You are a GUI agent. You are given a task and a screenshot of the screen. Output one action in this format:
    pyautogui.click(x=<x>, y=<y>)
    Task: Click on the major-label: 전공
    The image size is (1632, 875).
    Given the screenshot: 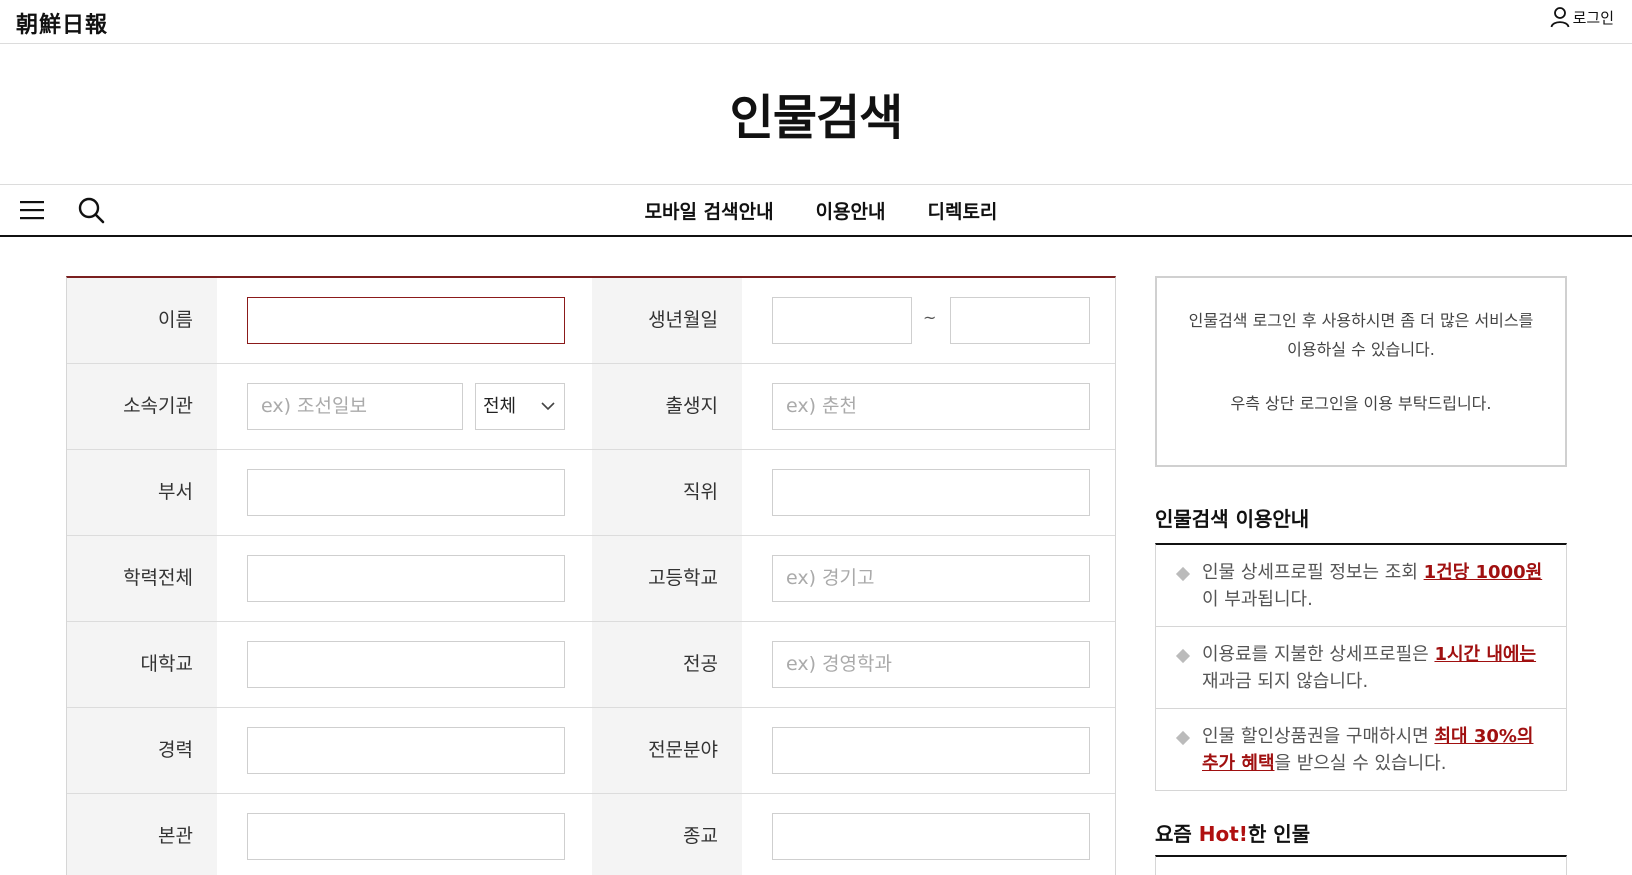 What is the action you would take?
    pyautogui.click(x=667, y=664)
    